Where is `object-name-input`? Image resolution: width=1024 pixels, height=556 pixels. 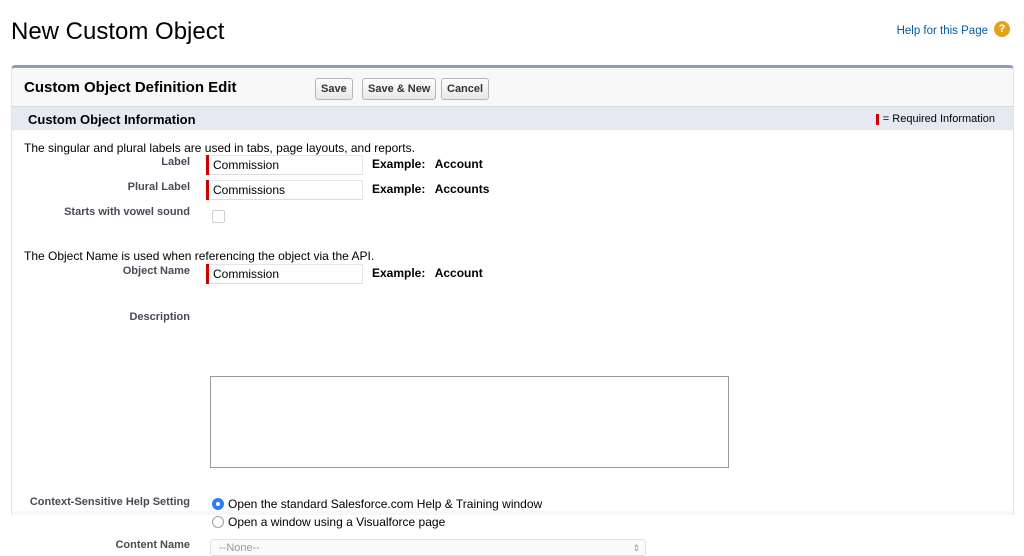 object-name-input is located at coordinates (286, 274).